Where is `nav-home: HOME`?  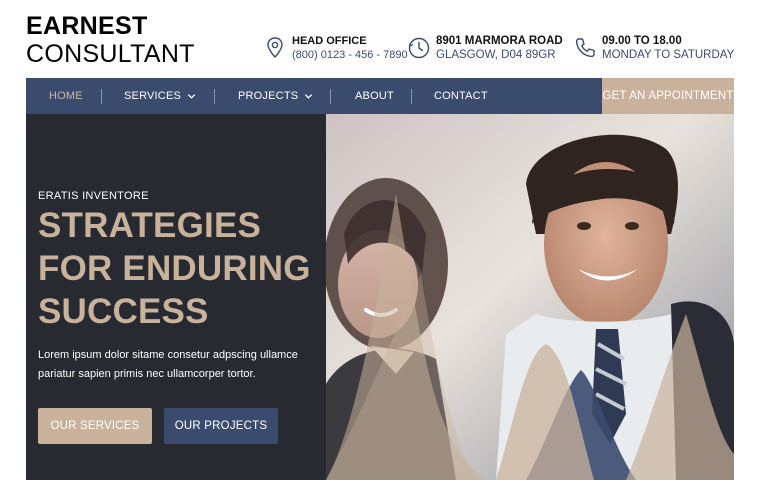
nav-home: HOME is located at coordinates (66, 96).